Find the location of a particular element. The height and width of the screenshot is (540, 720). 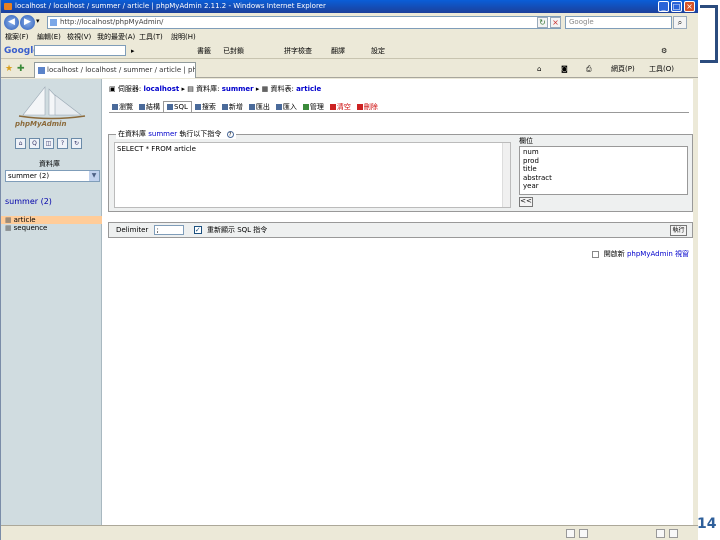

field-item: num is located at coordinates (603, 152).